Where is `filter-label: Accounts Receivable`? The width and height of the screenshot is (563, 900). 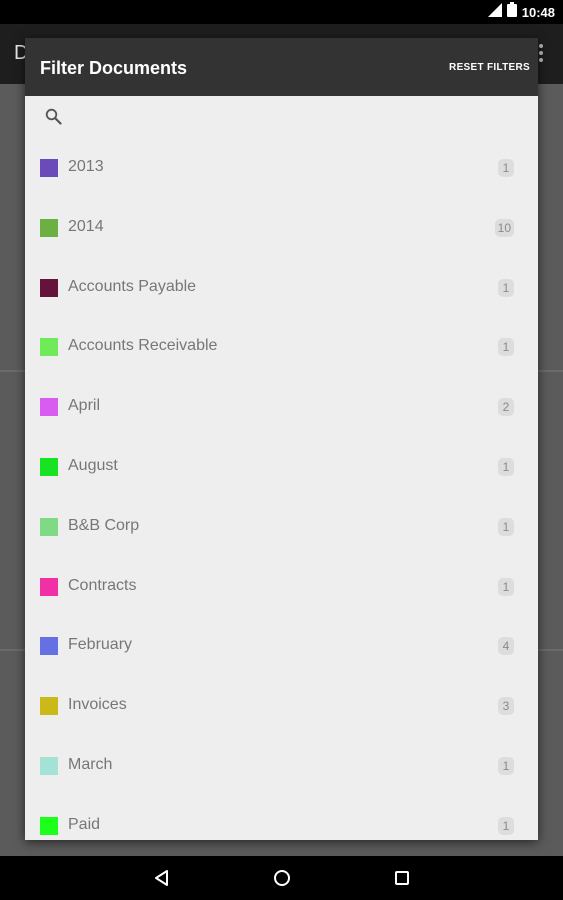
filter-label: Accounts Receivable is located at coordinates (143, 346).